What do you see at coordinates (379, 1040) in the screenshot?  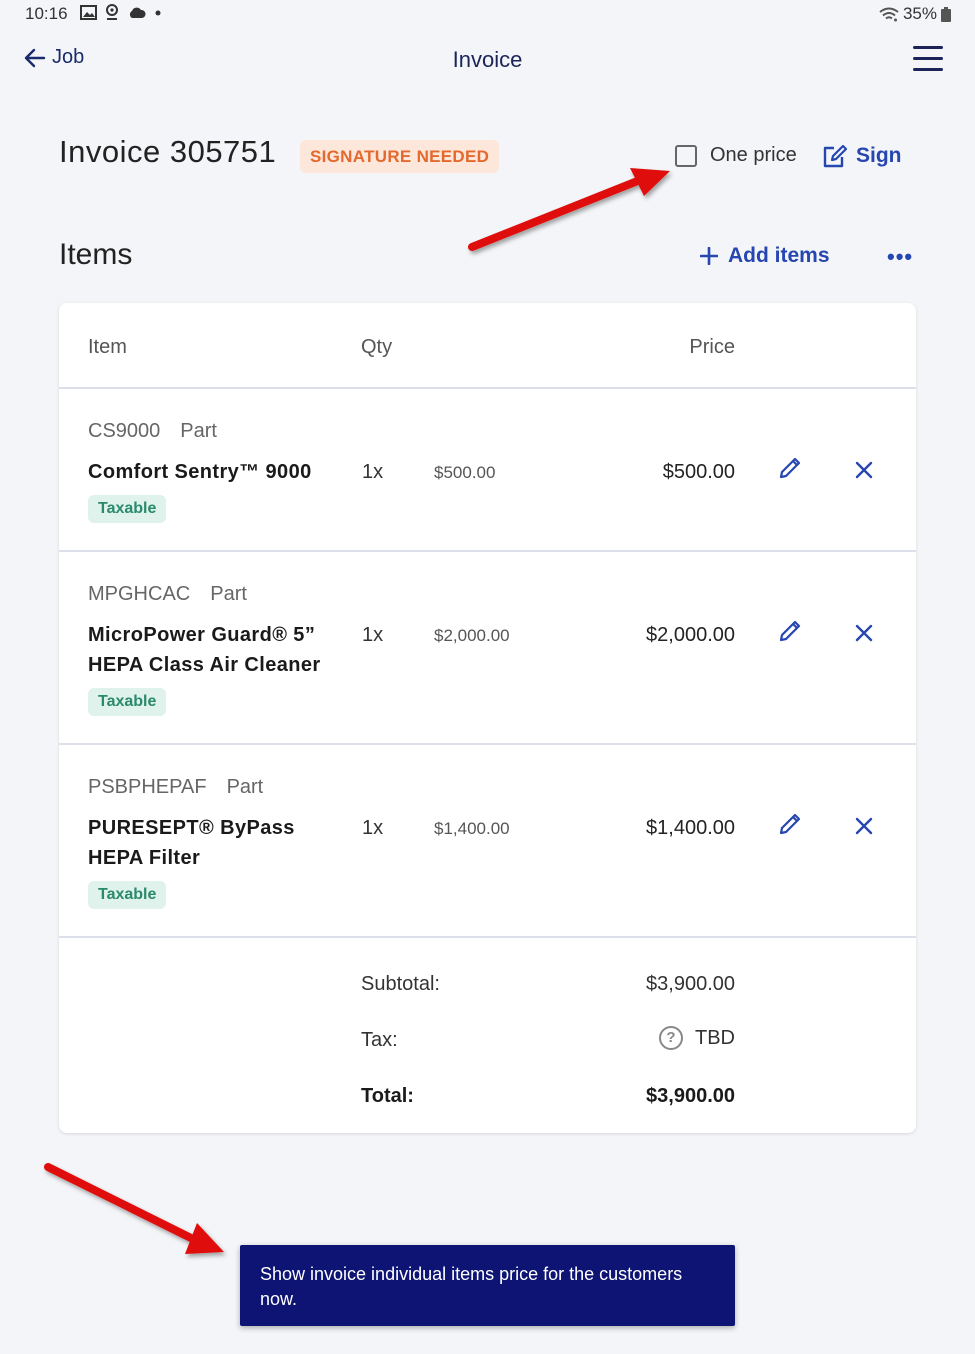 I see `tax-label: Tax:` at bounding box center [379, 1040].